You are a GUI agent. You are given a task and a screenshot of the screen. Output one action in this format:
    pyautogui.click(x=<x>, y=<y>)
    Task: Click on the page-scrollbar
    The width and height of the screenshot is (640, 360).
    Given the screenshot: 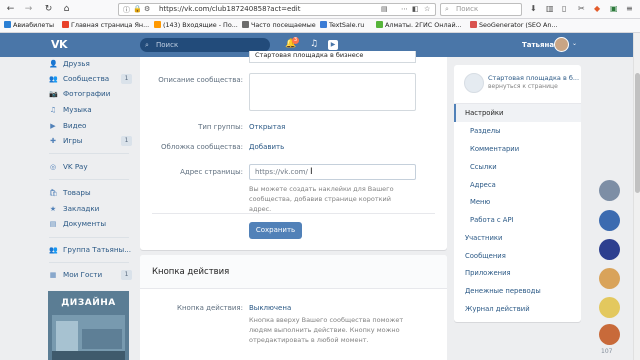 What is the action you would take?
    pyautogui.click(x=636, y=196)
    